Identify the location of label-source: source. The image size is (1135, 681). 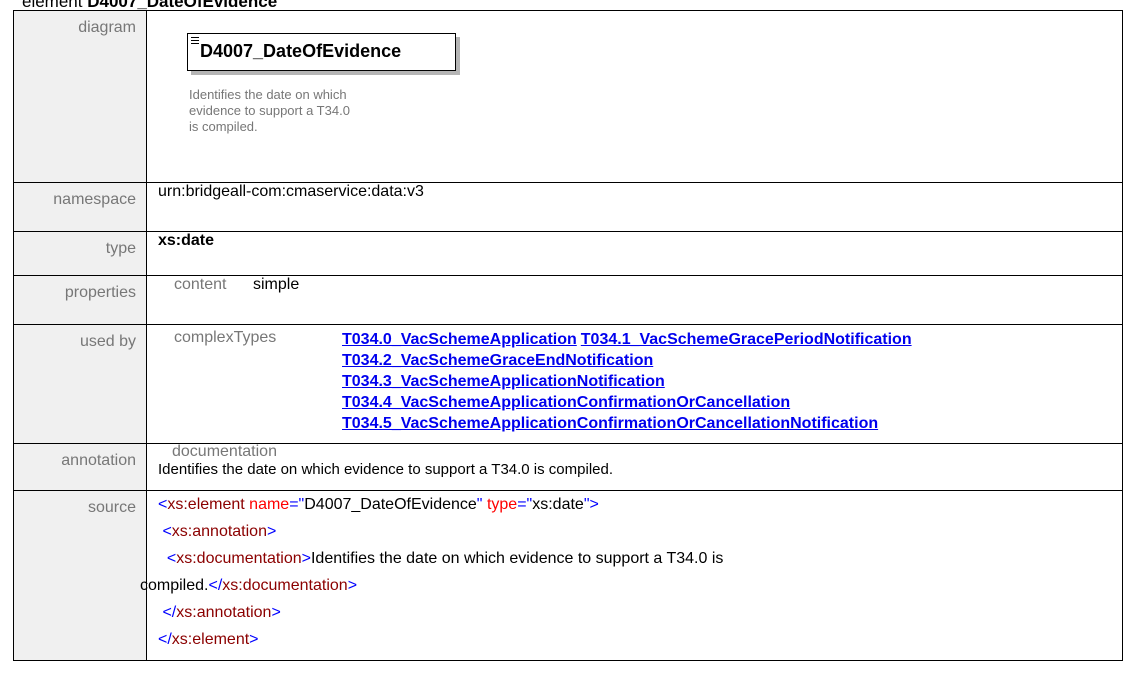
(80, 575).